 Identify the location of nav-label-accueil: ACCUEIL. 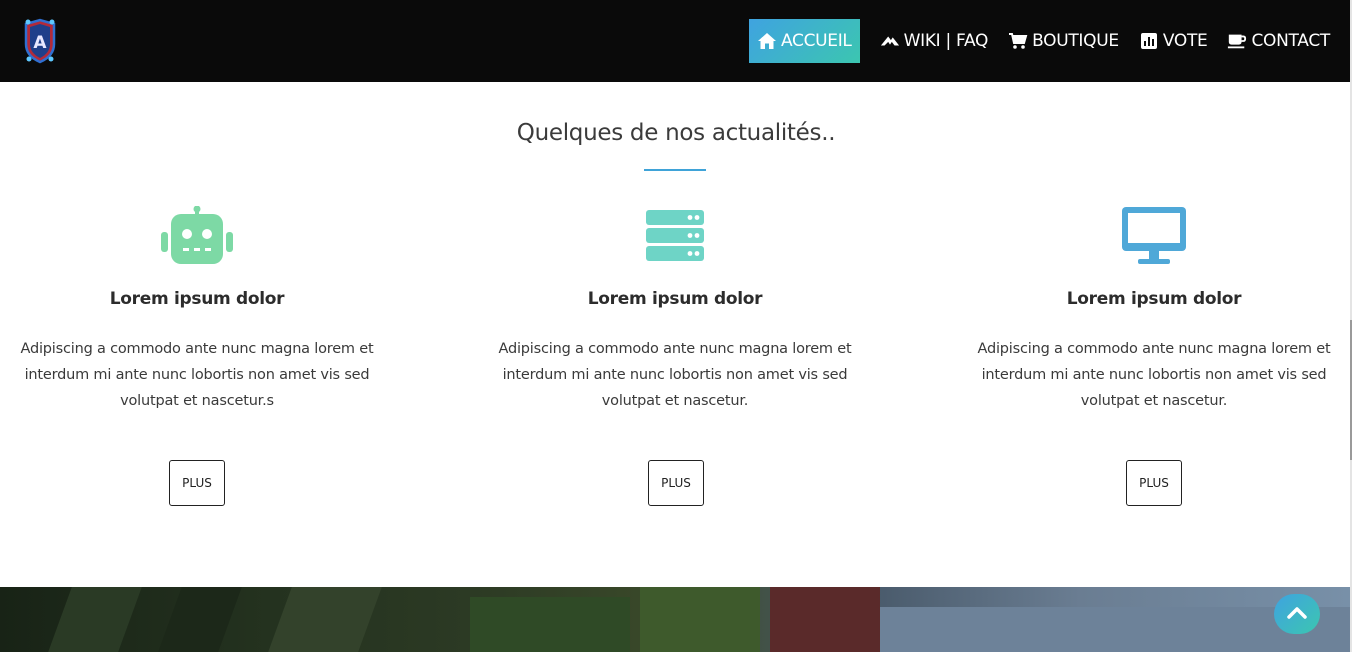
(816, 41).